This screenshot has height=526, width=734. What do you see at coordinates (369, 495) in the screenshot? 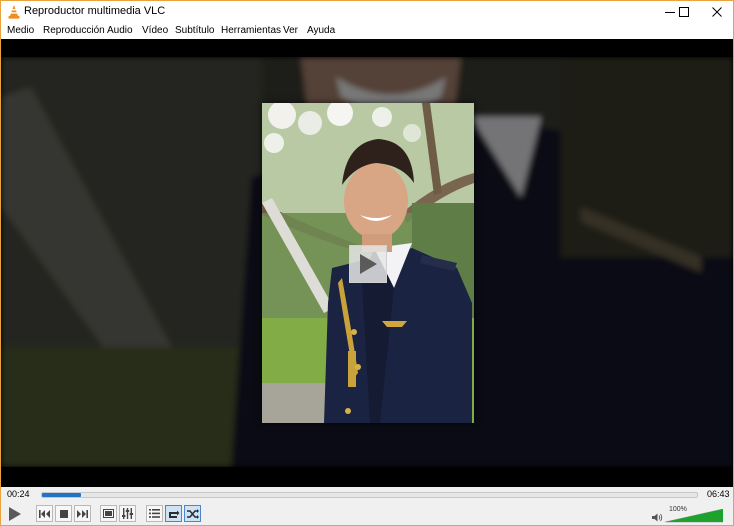
I see `seek-slider` at bounding box center [369, 495].